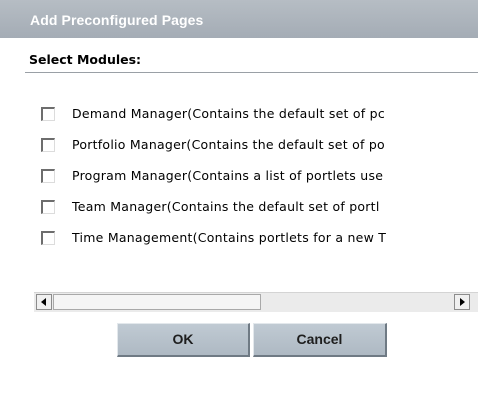 Image resolution: width=478 pixels, height=394 pixels. Describe the element at coordinates (251, 72) in the screenshot. I see `section-divider` at that location.